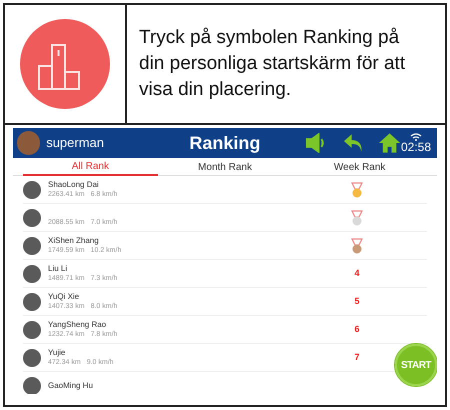 The height and width of the screenshot is (410, 450). I want to click on username: superman, so click(75, 143).